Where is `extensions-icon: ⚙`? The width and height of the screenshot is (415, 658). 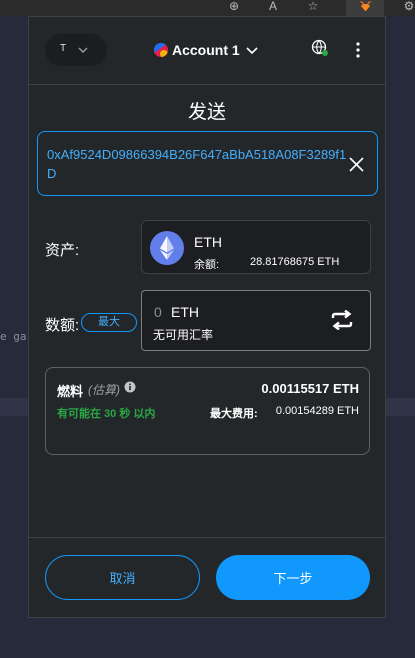 extensions-icon: ⚙ is located at coordinates (408, 6).